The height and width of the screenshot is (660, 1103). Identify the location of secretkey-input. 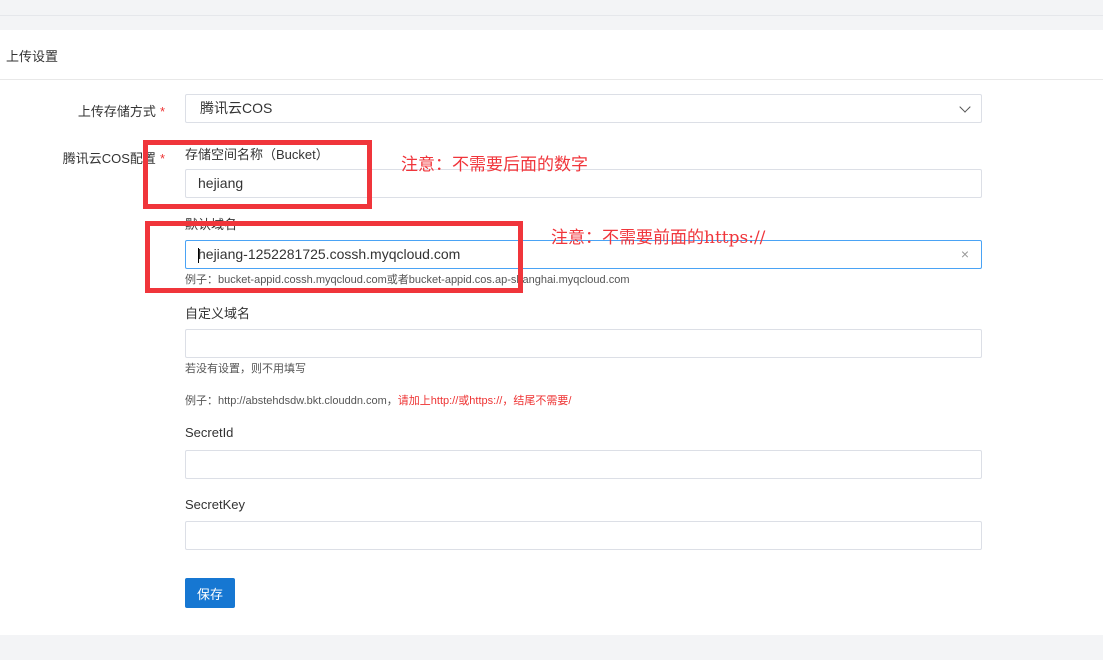
(583, 535).